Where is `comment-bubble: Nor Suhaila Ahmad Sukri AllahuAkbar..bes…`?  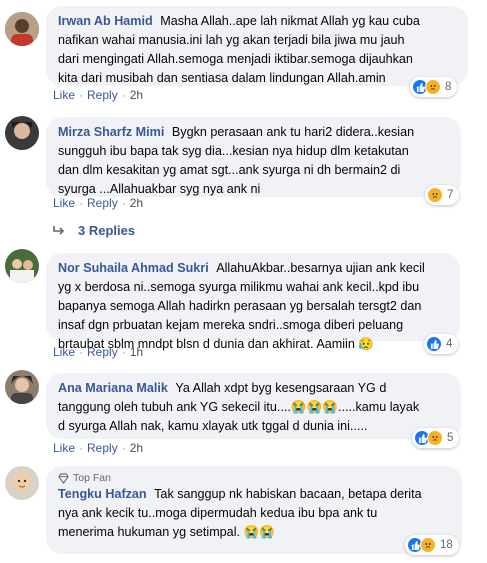 comment-bubble: Nor Suhaila Ahmad Sukri AllahuAkbar..bes… is located at coordinates (253, 302).